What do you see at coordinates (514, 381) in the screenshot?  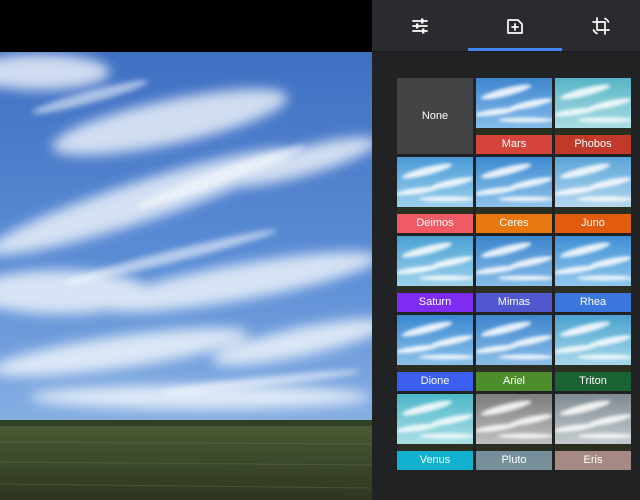 I see `filter-label: Ariel` at bounding box center [514, 381].